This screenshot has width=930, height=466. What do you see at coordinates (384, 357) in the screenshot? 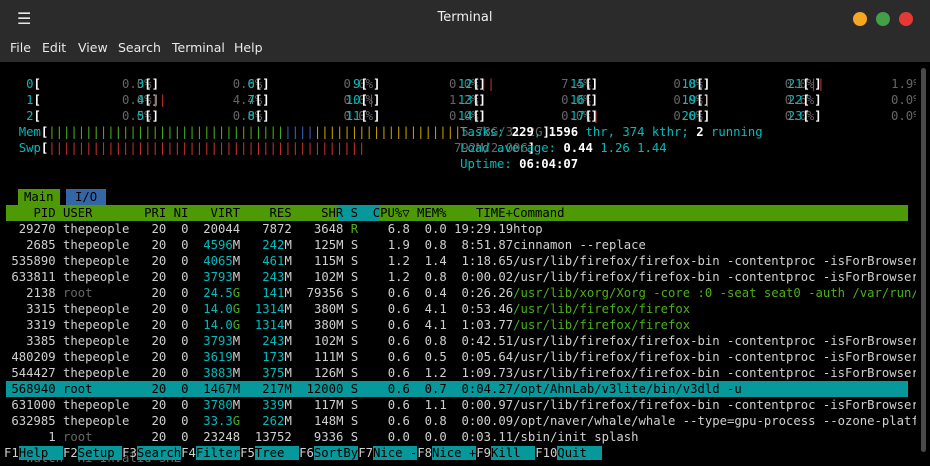
I see `proc-cpu: 0.6` at bounding box center [384, 357].